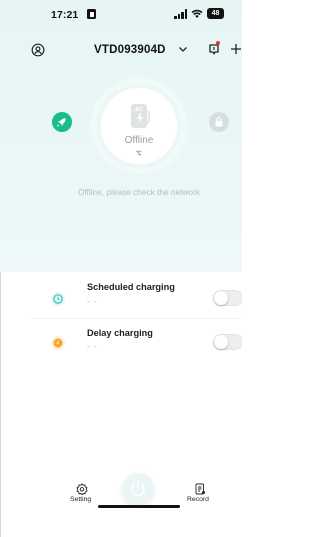  I want to click on clock-icon, so click(58, 299).